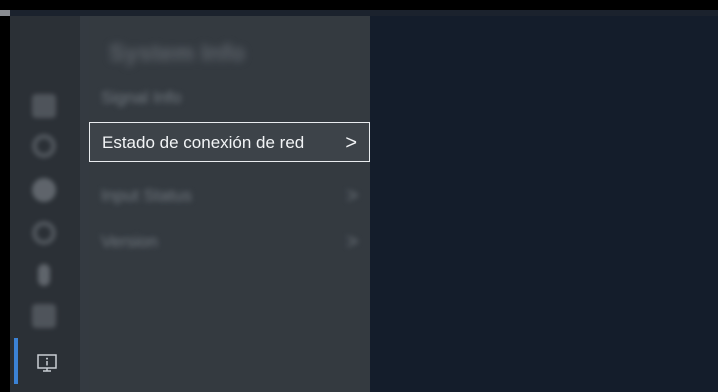 This screenshot has height=392, width=718. Describe the element at coordinates (177, 53) in the screenshot. I see `menu-title: System Info` at that location.